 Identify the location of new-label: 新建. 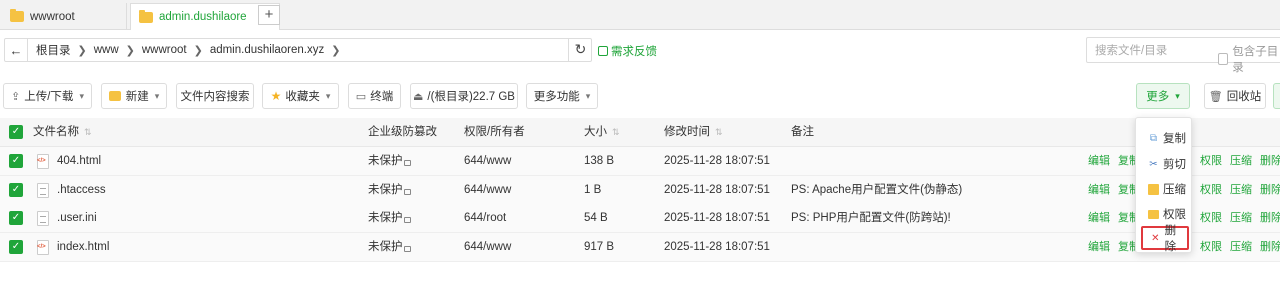
(137, 97).